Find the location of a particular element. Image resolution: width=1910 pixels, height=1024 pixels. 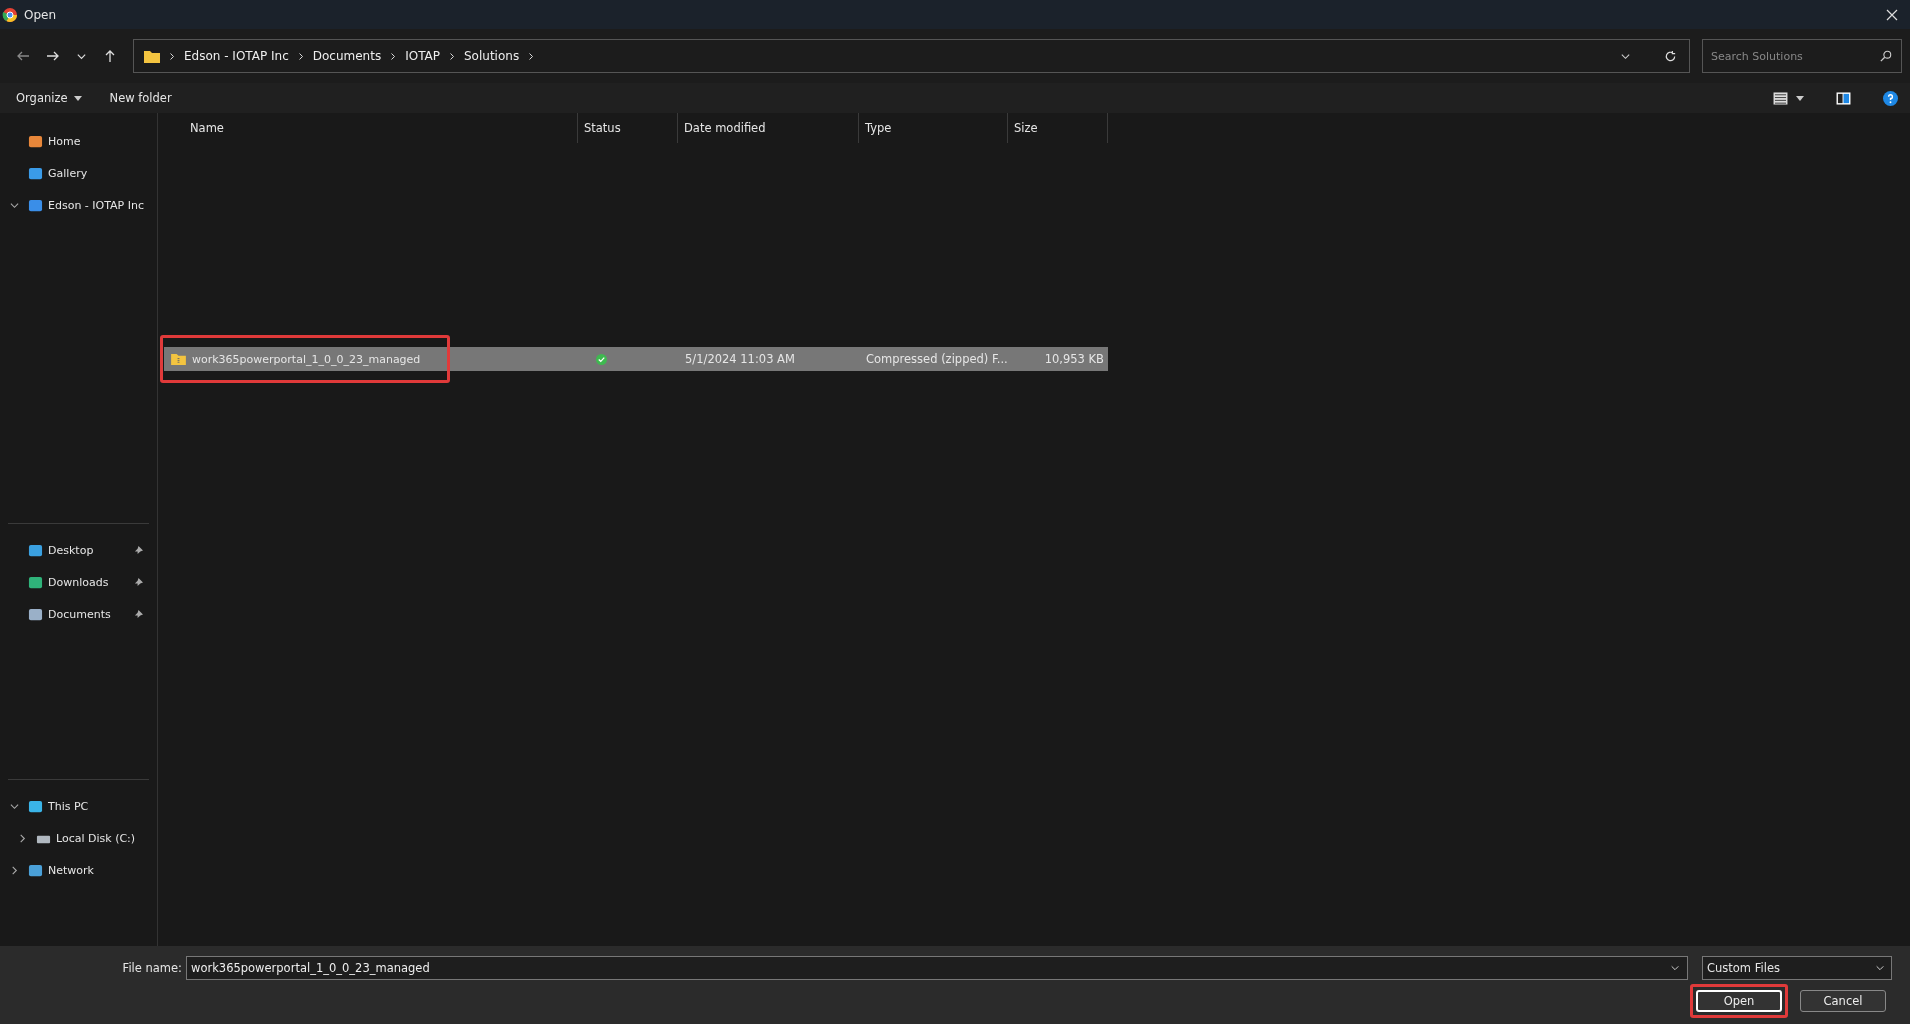

window-title: Open is located at coordinates (40, 14).